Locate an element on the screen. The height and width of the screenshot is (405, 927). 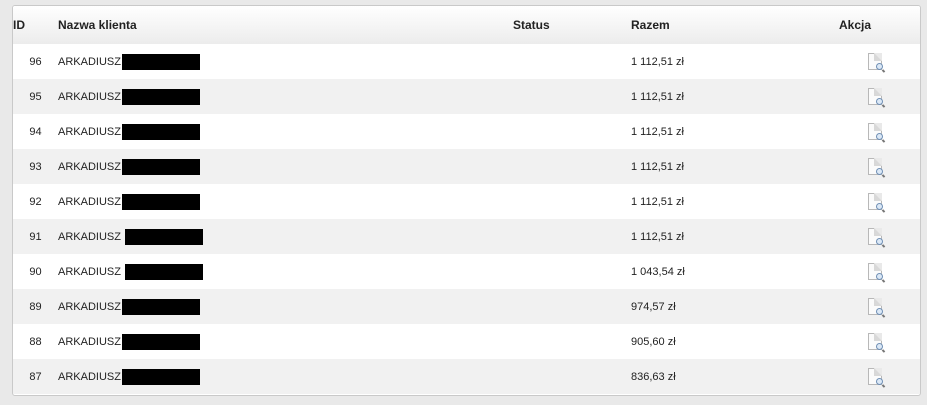
table-header: ID Nazwa klienta Status Razem Akcja is located at coordinates (466, 25).